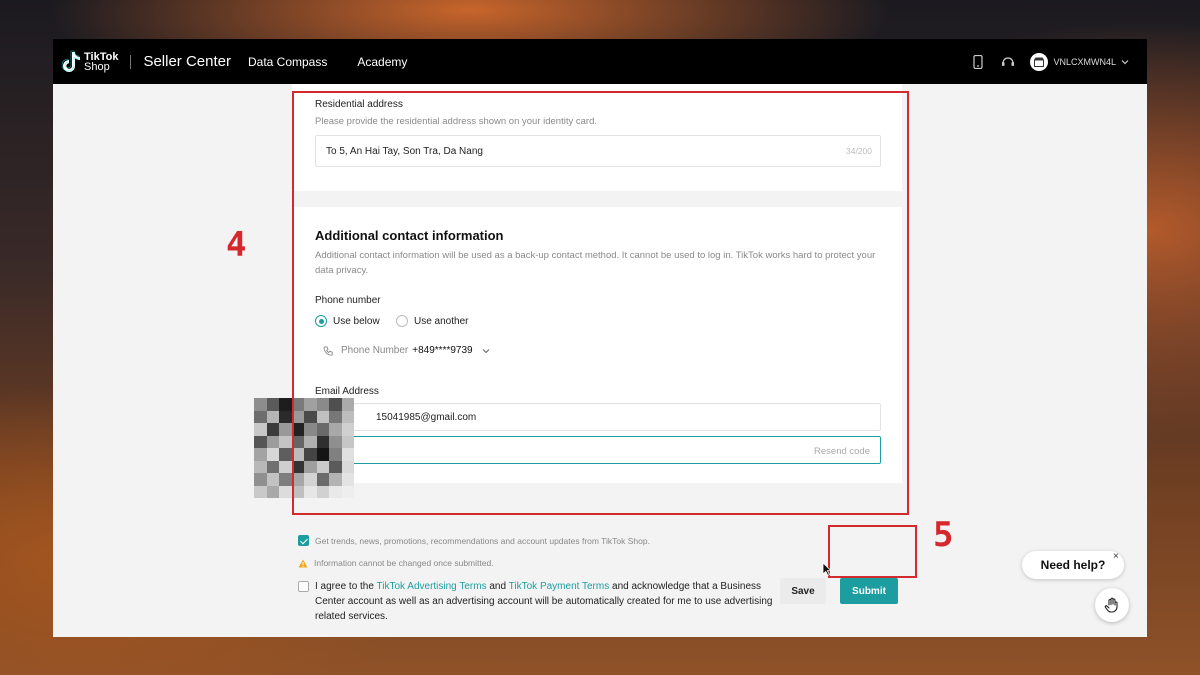  What do you see at coordinates (356, 321) in the screenshot?
I see `radio-use-below-label: Use below` at bounding box center [356, 321].